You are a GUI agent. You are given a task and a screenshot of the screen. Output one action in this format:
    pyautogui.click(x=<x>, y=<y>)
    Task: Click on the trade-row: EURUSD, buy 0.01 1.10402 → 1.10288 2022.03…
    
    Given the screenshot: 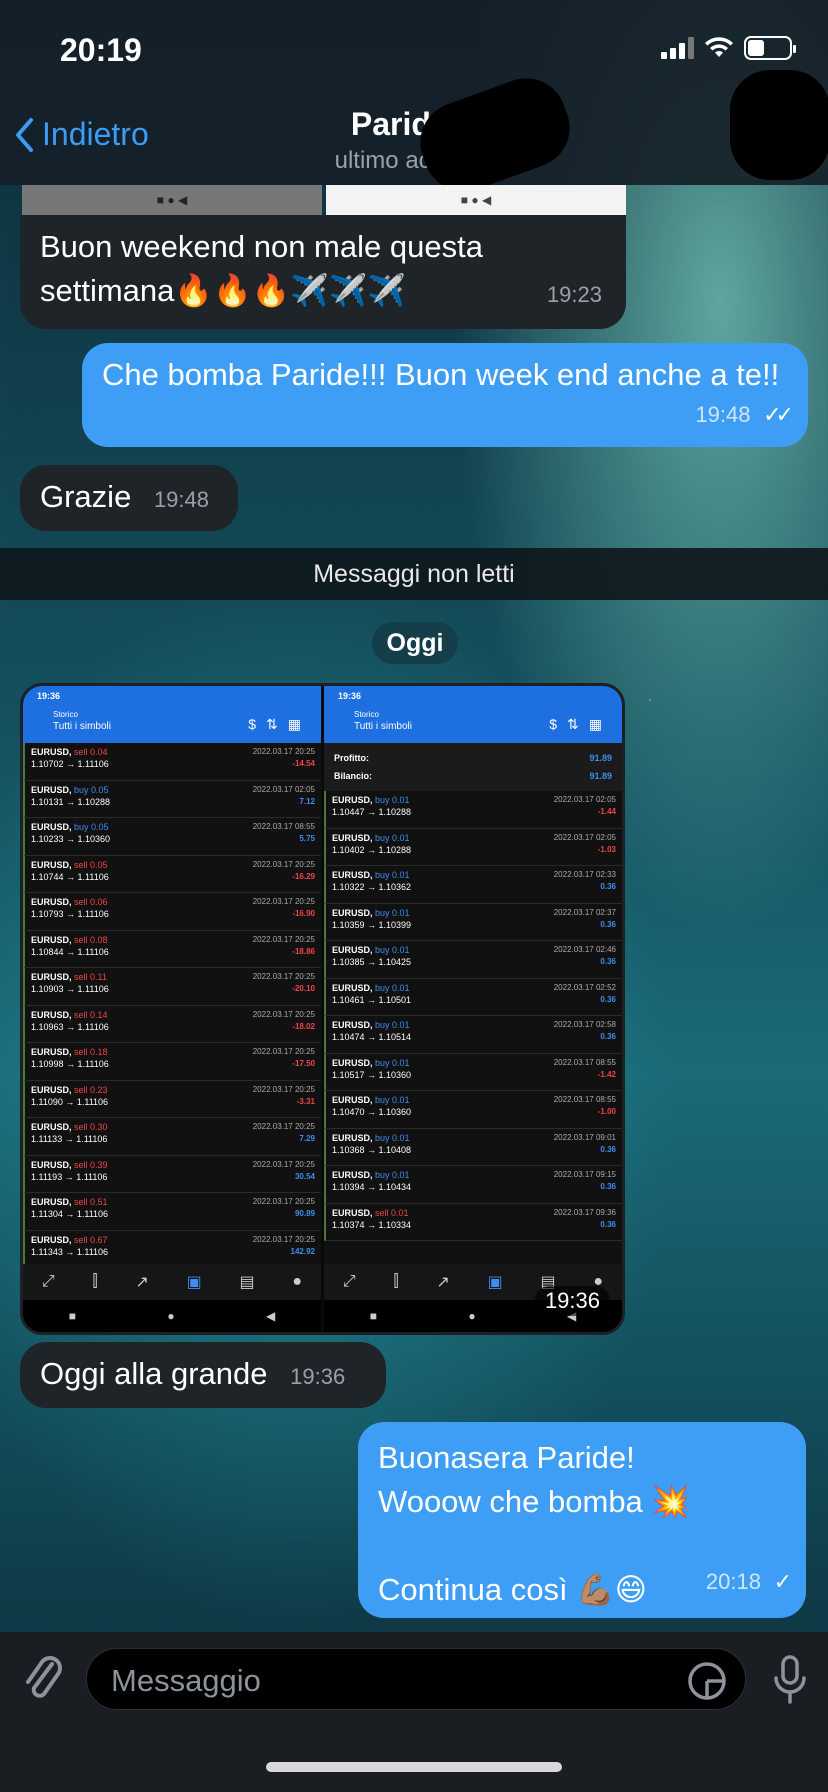 What is the action you would take?
    pyautogui.click(x=473, y=847)
    